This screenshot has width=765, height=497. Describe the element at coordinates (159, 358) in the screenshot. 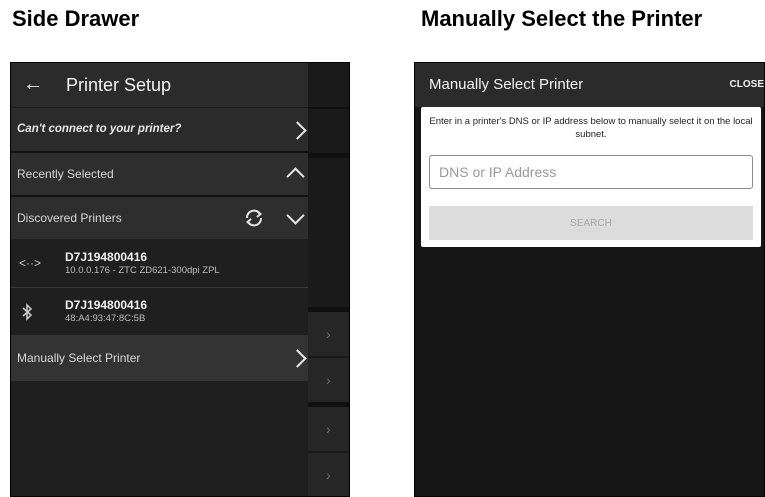

I see `manually-select-printer-row: Manually Select Printer` at that location.